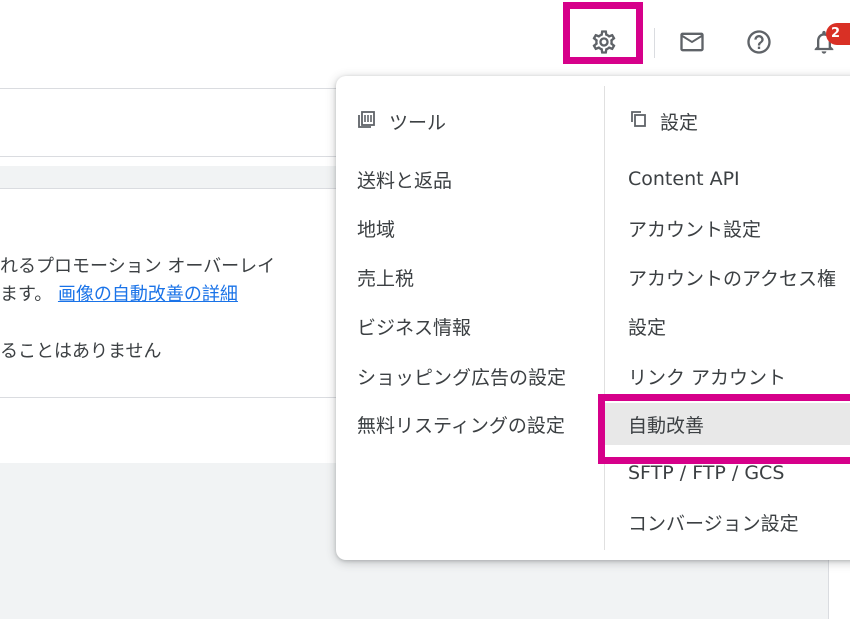 This screenshot has height=619, width=850. What do you see at coordinates (838, 34) in the screenshot?
I see `notification-count-badge: 2` at bounding box center [838, 34].